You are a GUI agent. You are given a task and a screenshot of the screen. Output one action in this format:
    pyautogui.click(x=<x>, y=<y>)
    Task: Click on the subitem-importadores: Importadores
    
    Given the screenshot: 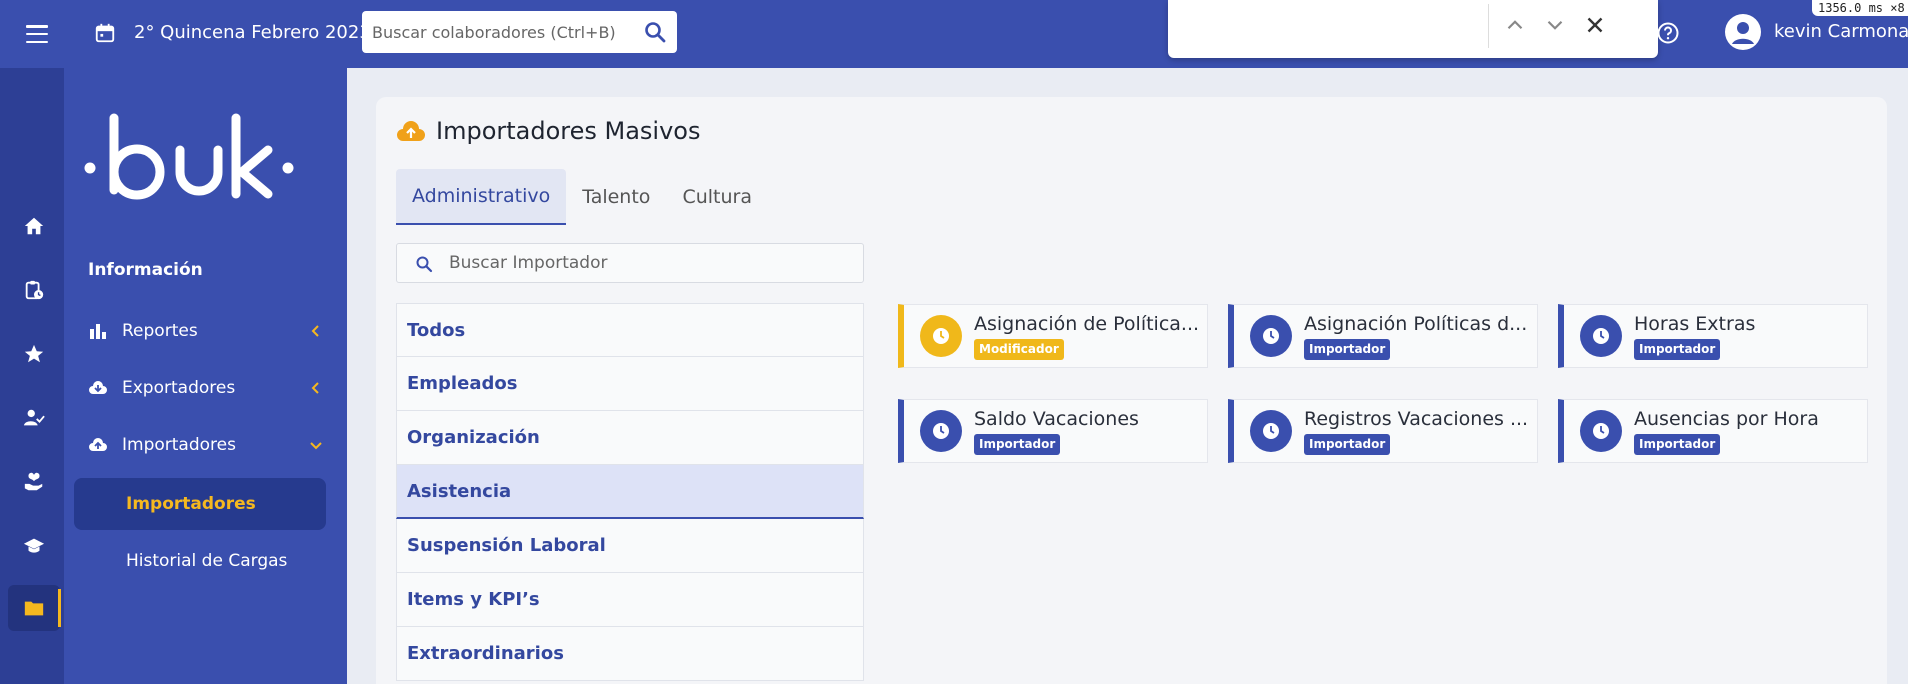 What is the action you would take?
    pyautogui.click(x=200, y=504)
    